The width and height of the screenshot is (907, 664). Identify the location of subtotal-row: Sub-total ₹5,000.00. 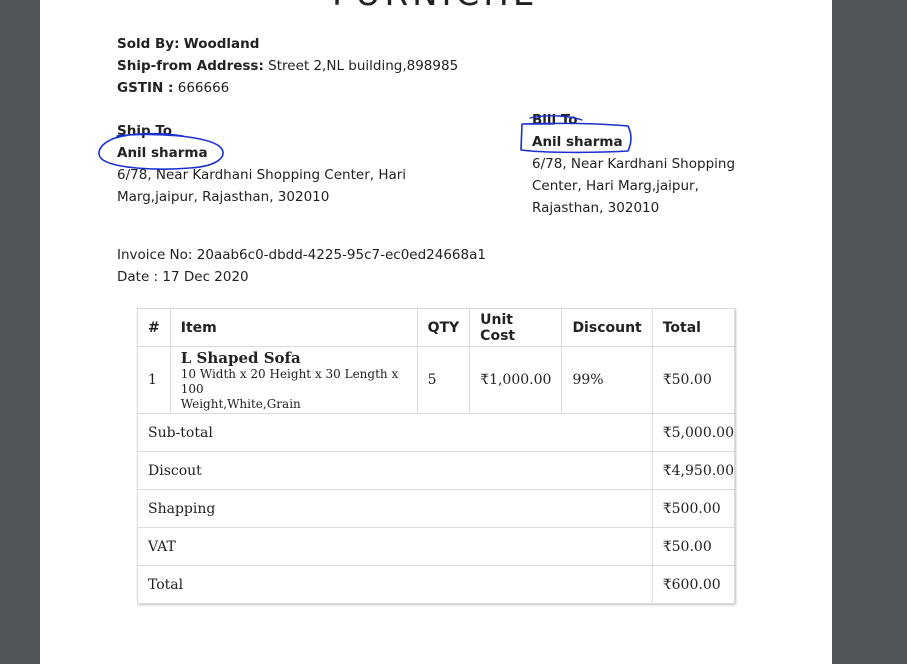
(436, 432).